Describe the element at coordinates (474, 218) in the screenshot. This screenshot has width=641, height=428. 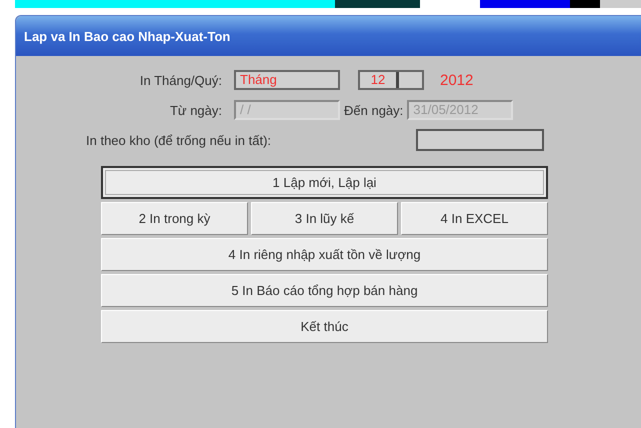
I see `menu-button: 4 In EXCEL` at that location.